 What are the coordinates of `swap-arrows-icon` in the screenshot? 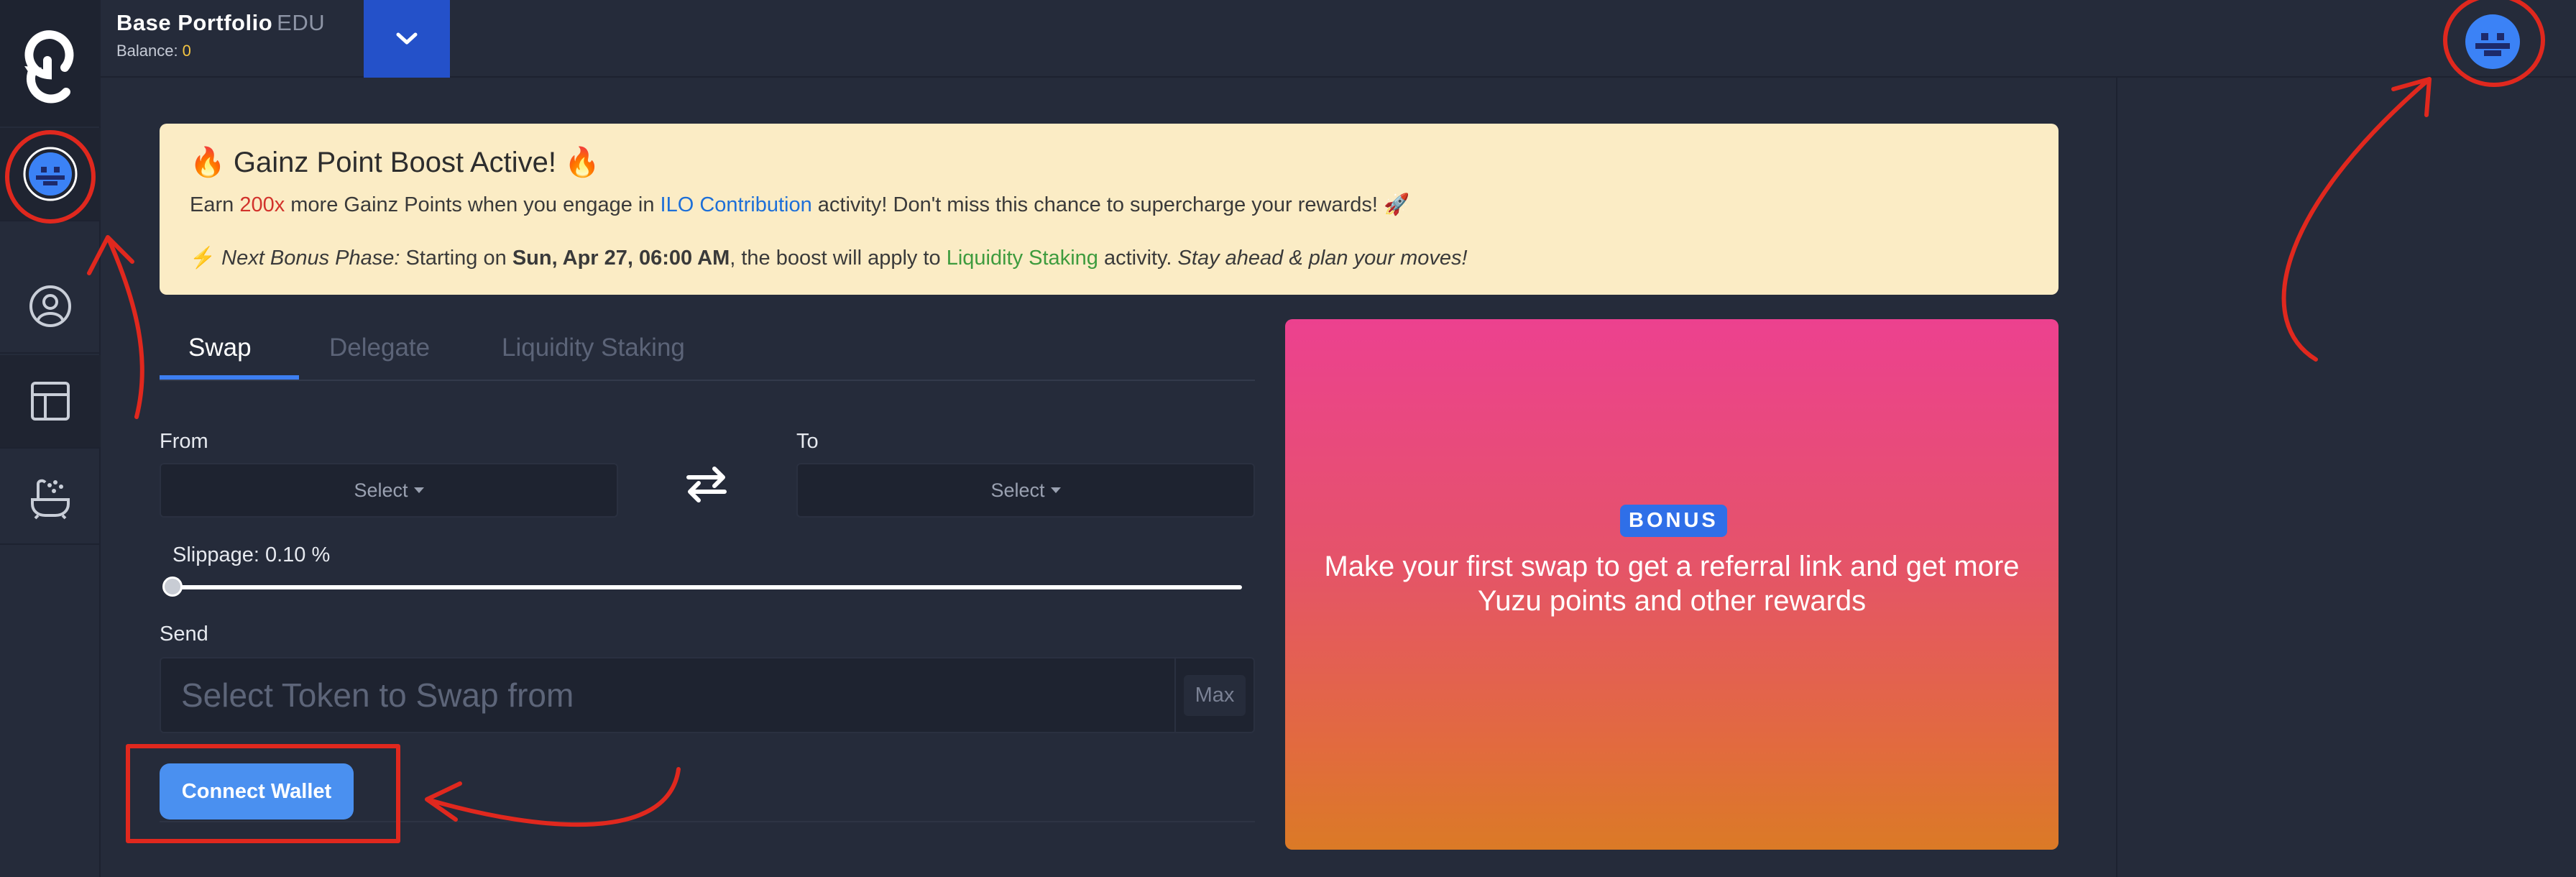 It's located at (706, 485).